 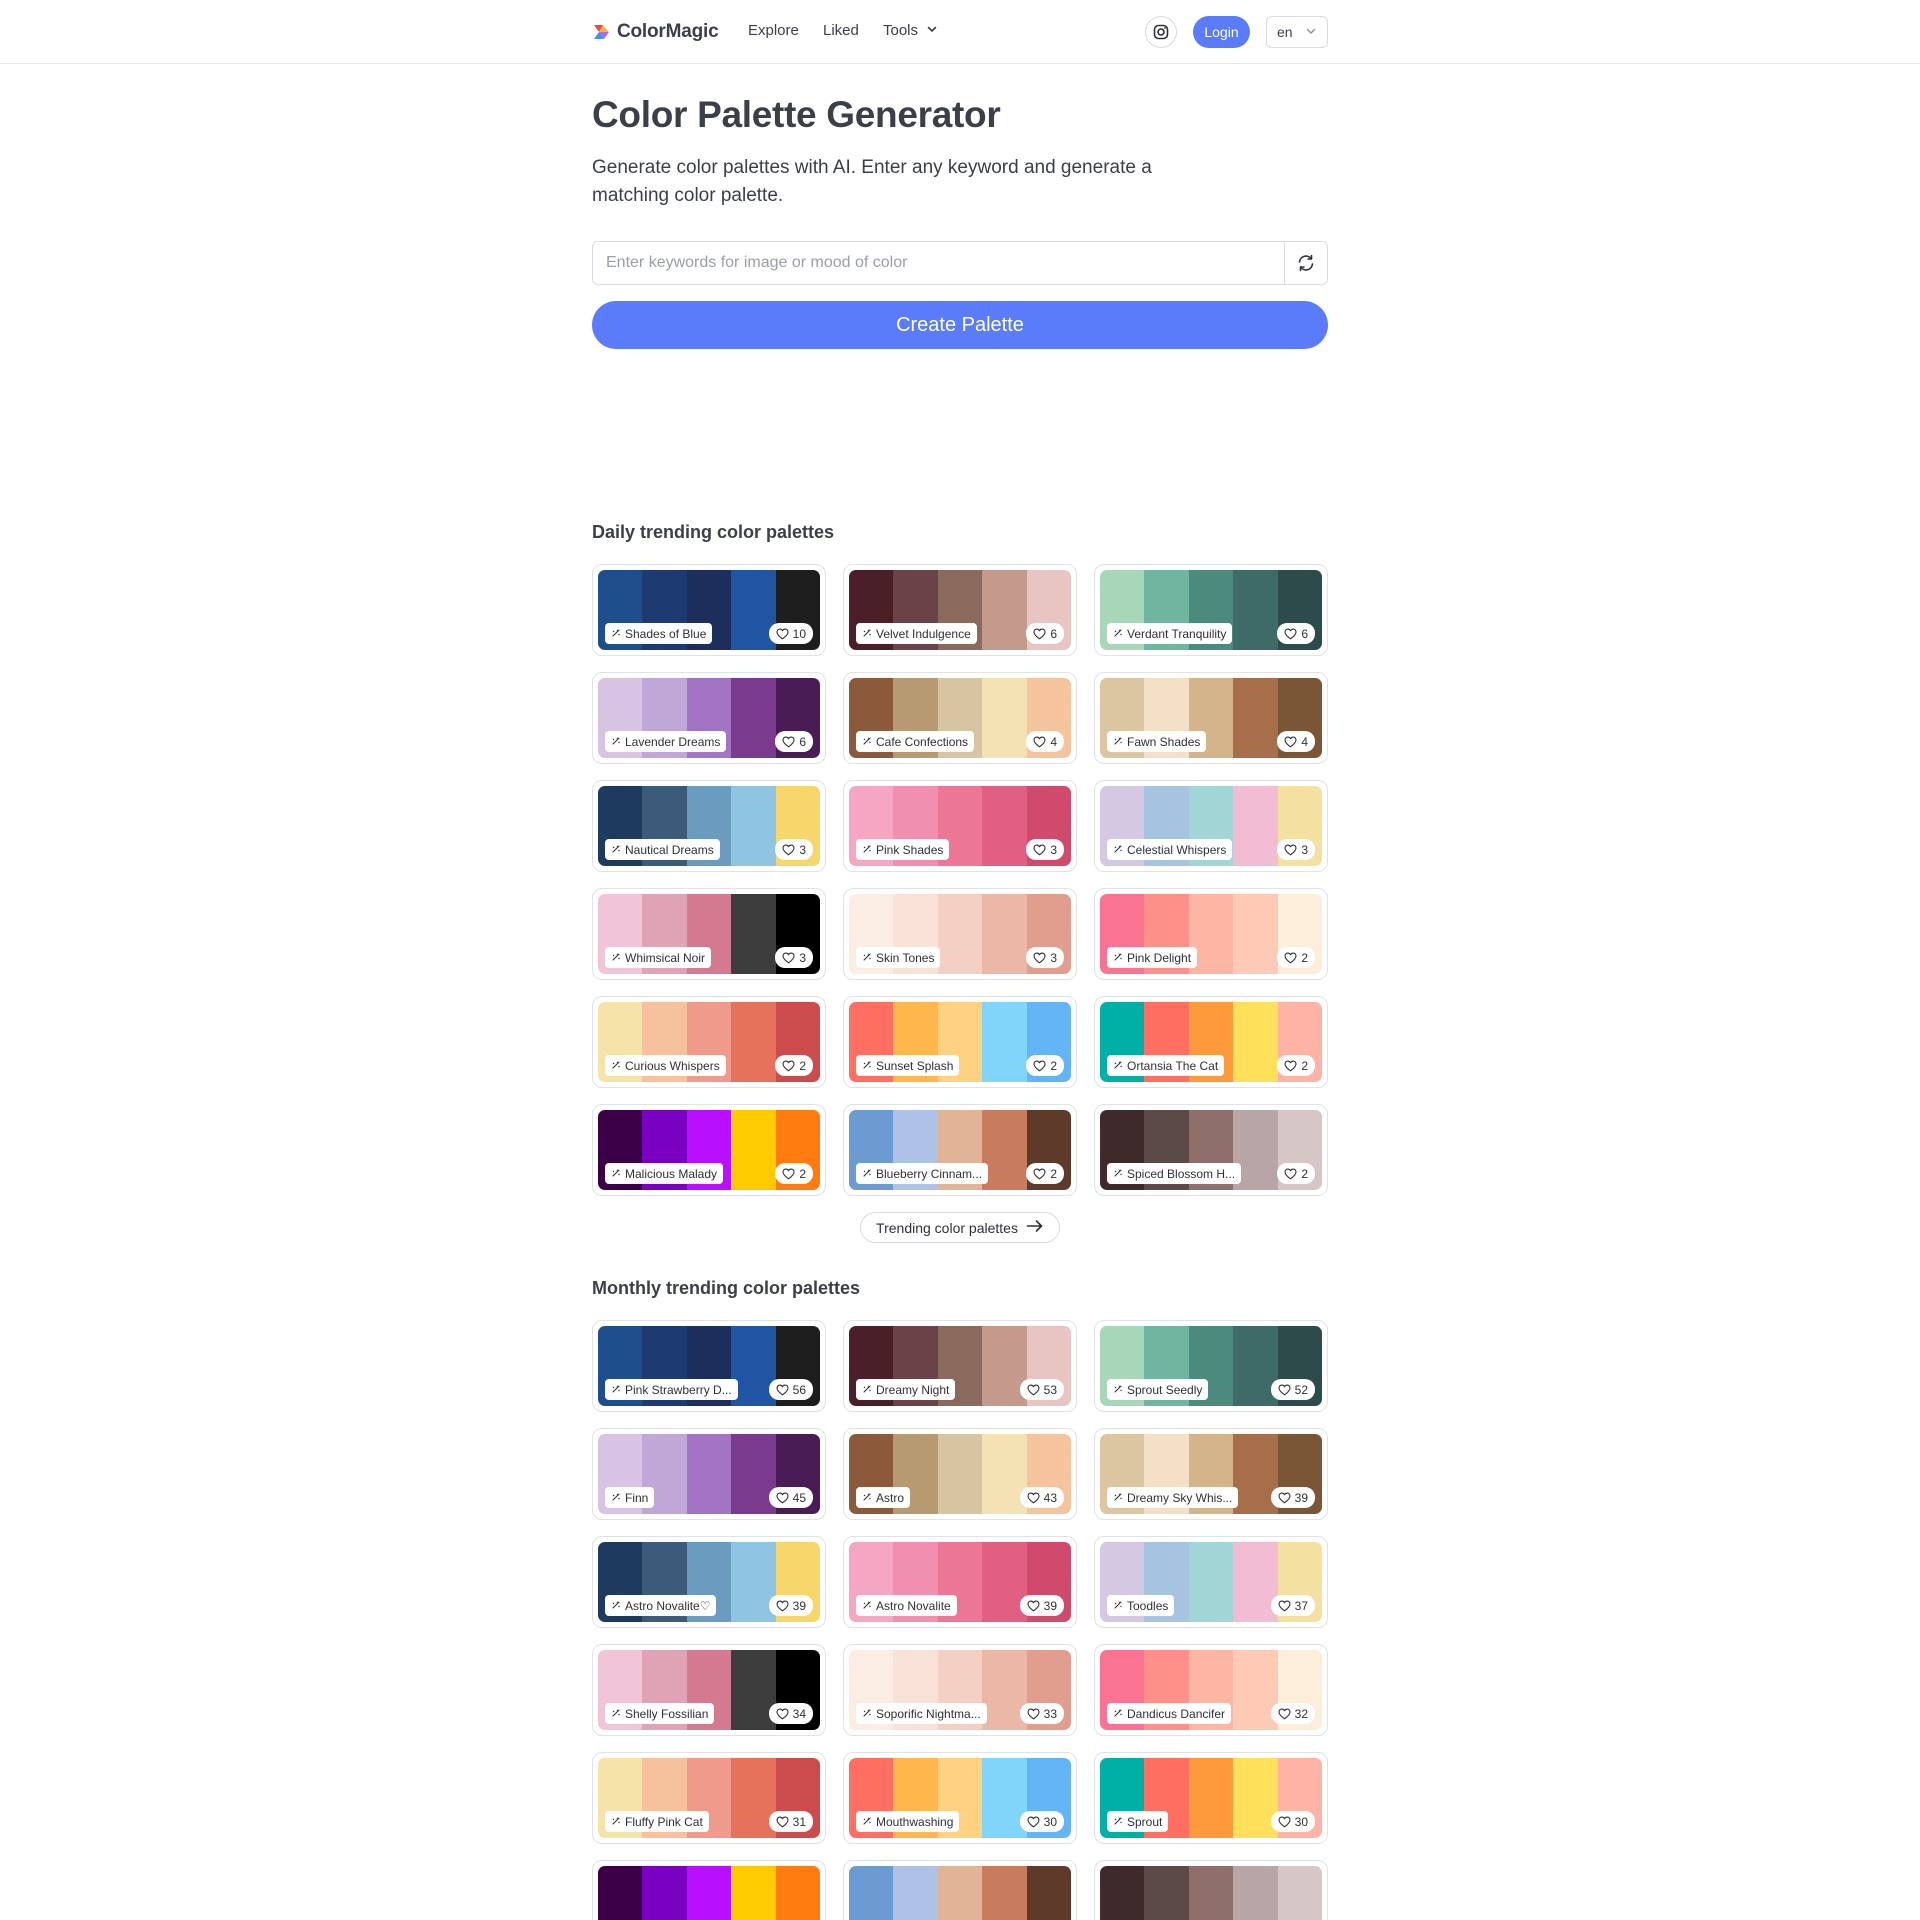 What do you see at coordinates (655, 32) in the screenshot?
I see `brand-logo: ColorMagic` at bounding box center [655, 32].